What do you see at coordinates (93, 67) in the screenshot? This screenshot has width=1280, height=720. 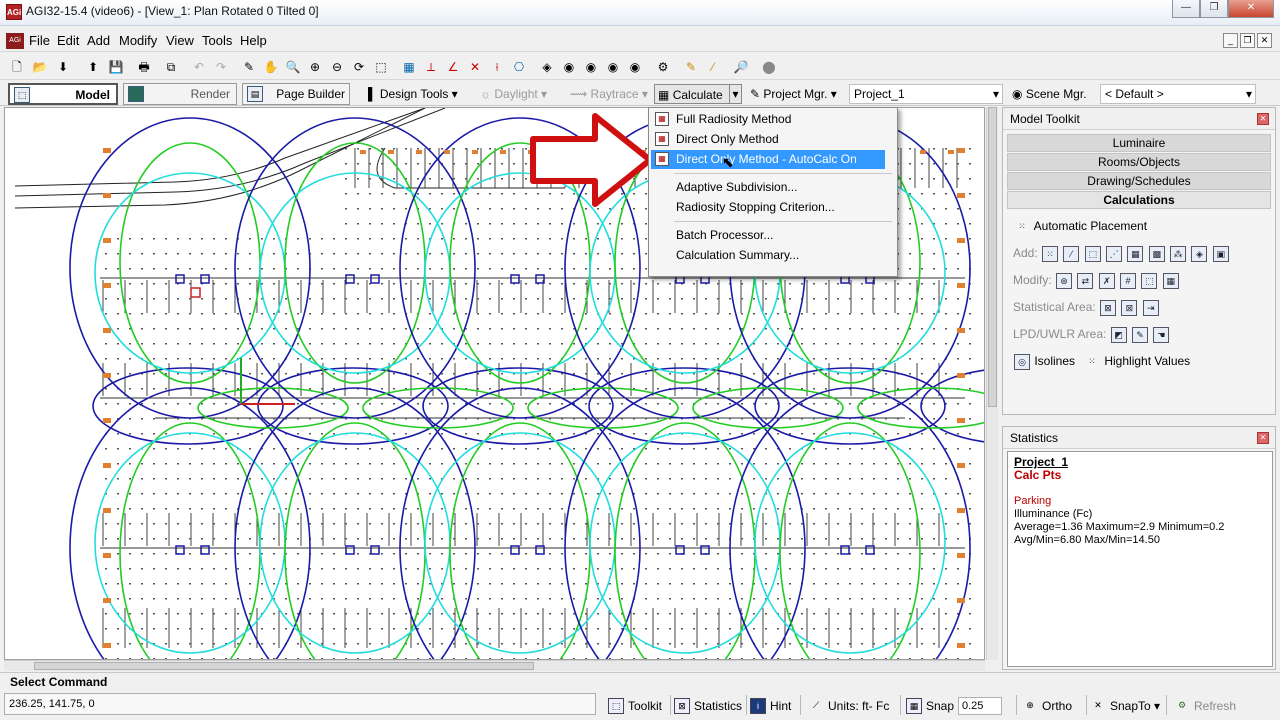 I see `export-icon: ⬆` at bounding box center [93, 67].